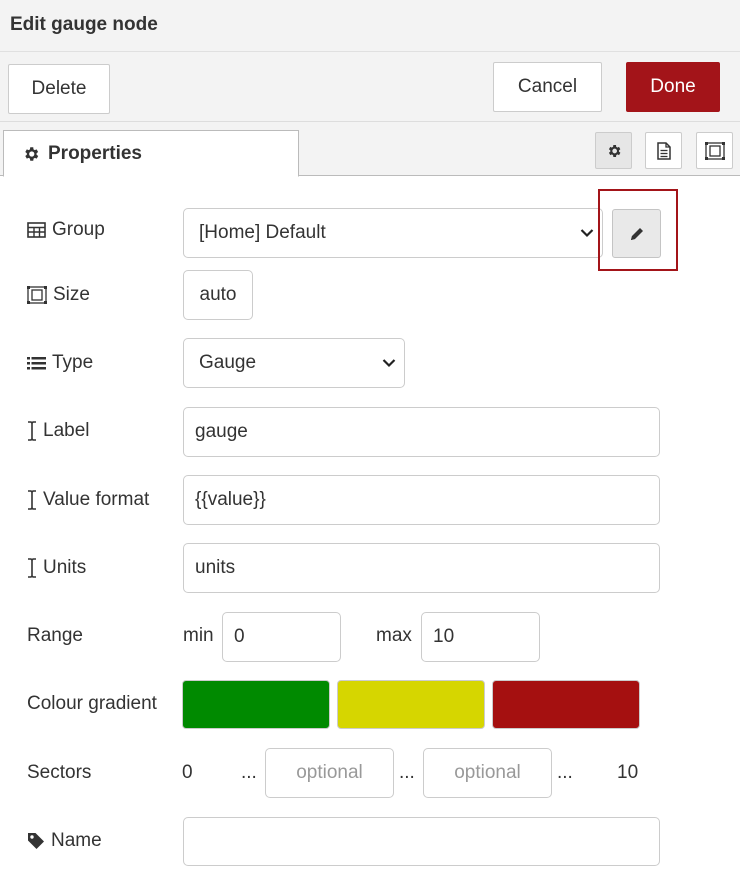  What do you see at coordinates (394, 635) in the screenshot?
I see `range-max-label: max` at bounding box center [394, 635].